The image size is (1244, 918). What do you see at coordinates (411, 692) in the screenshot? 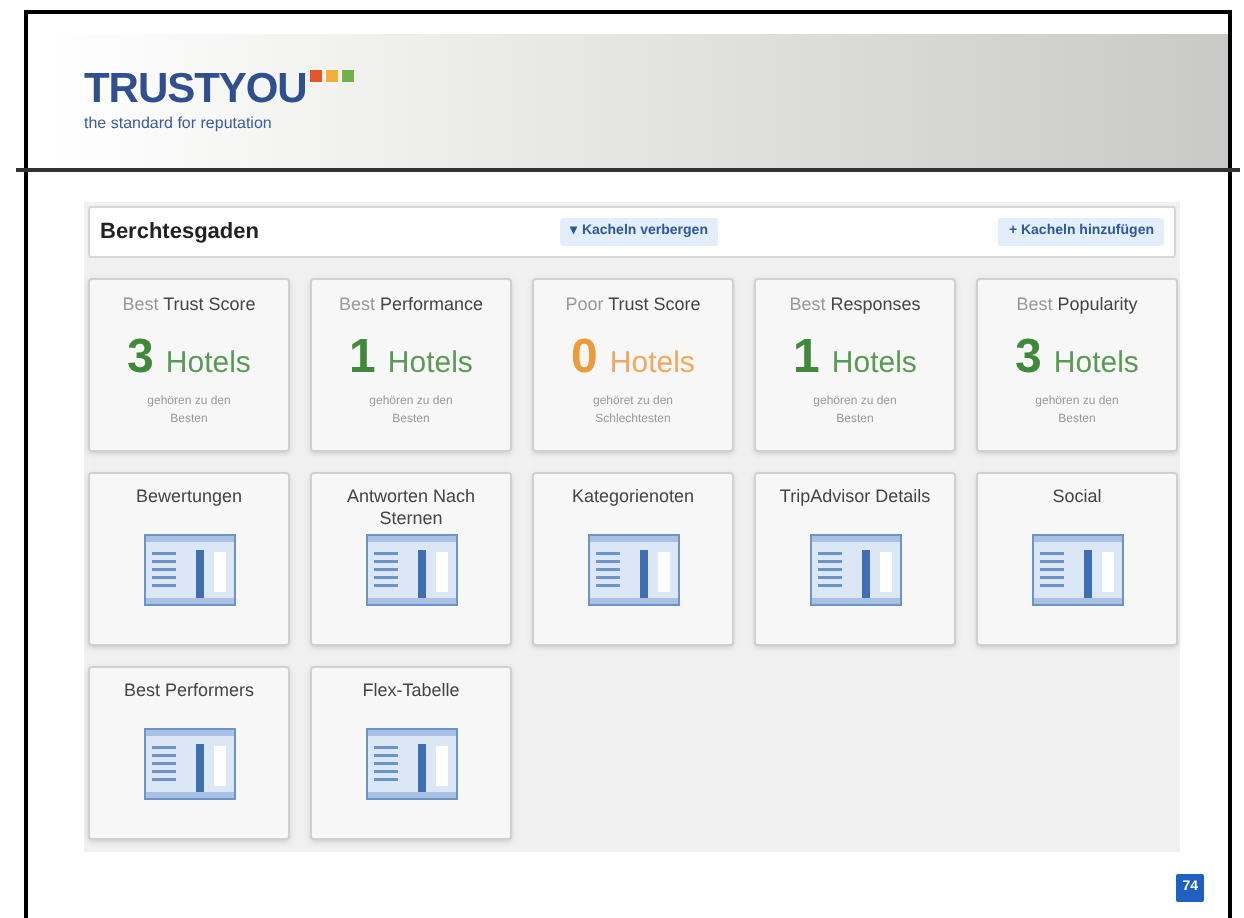
I see `tile-title: Flex-Tabelle` at bounding box center [411, 692].